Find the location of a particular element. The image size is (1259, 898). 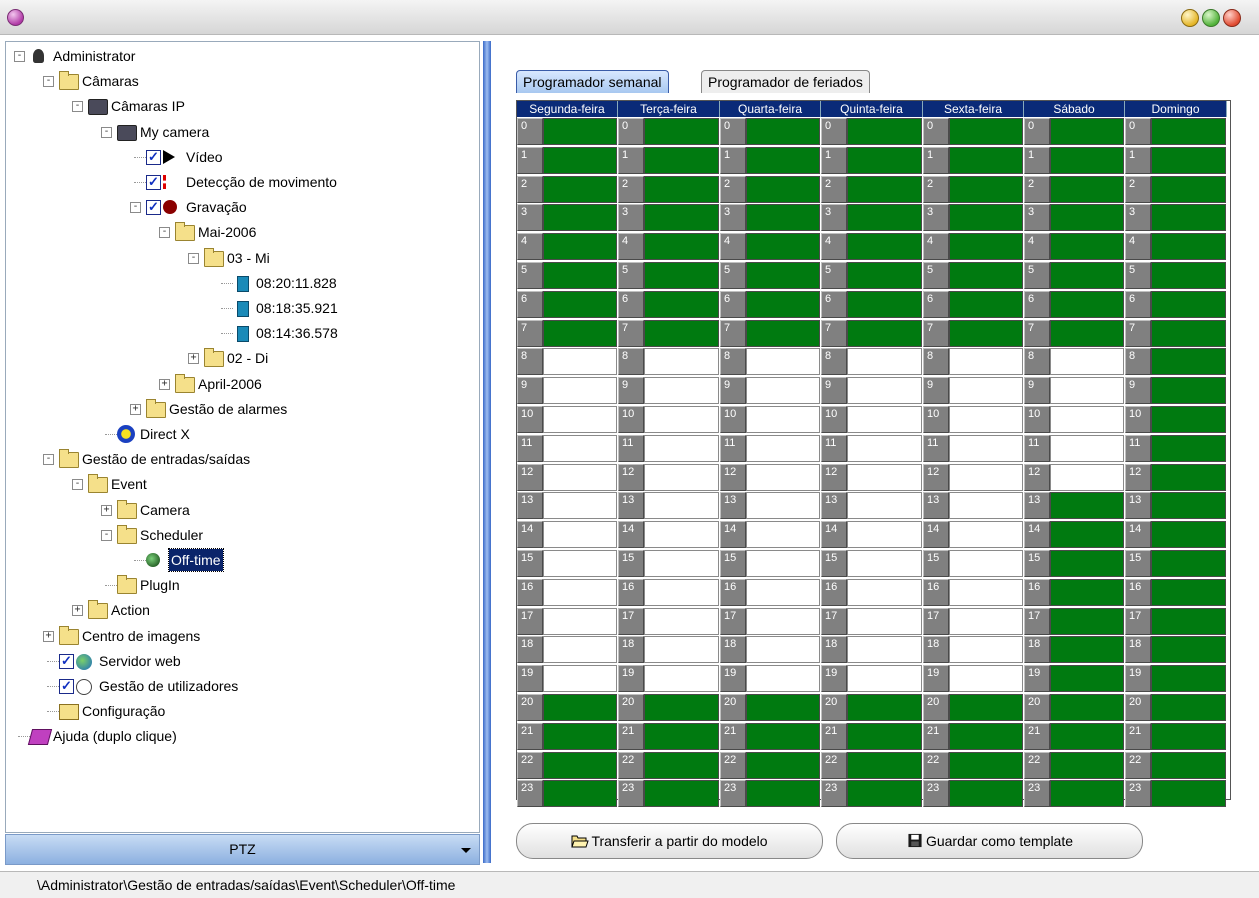

tree-node: - Câmaras is located at coordinates (236, 81).